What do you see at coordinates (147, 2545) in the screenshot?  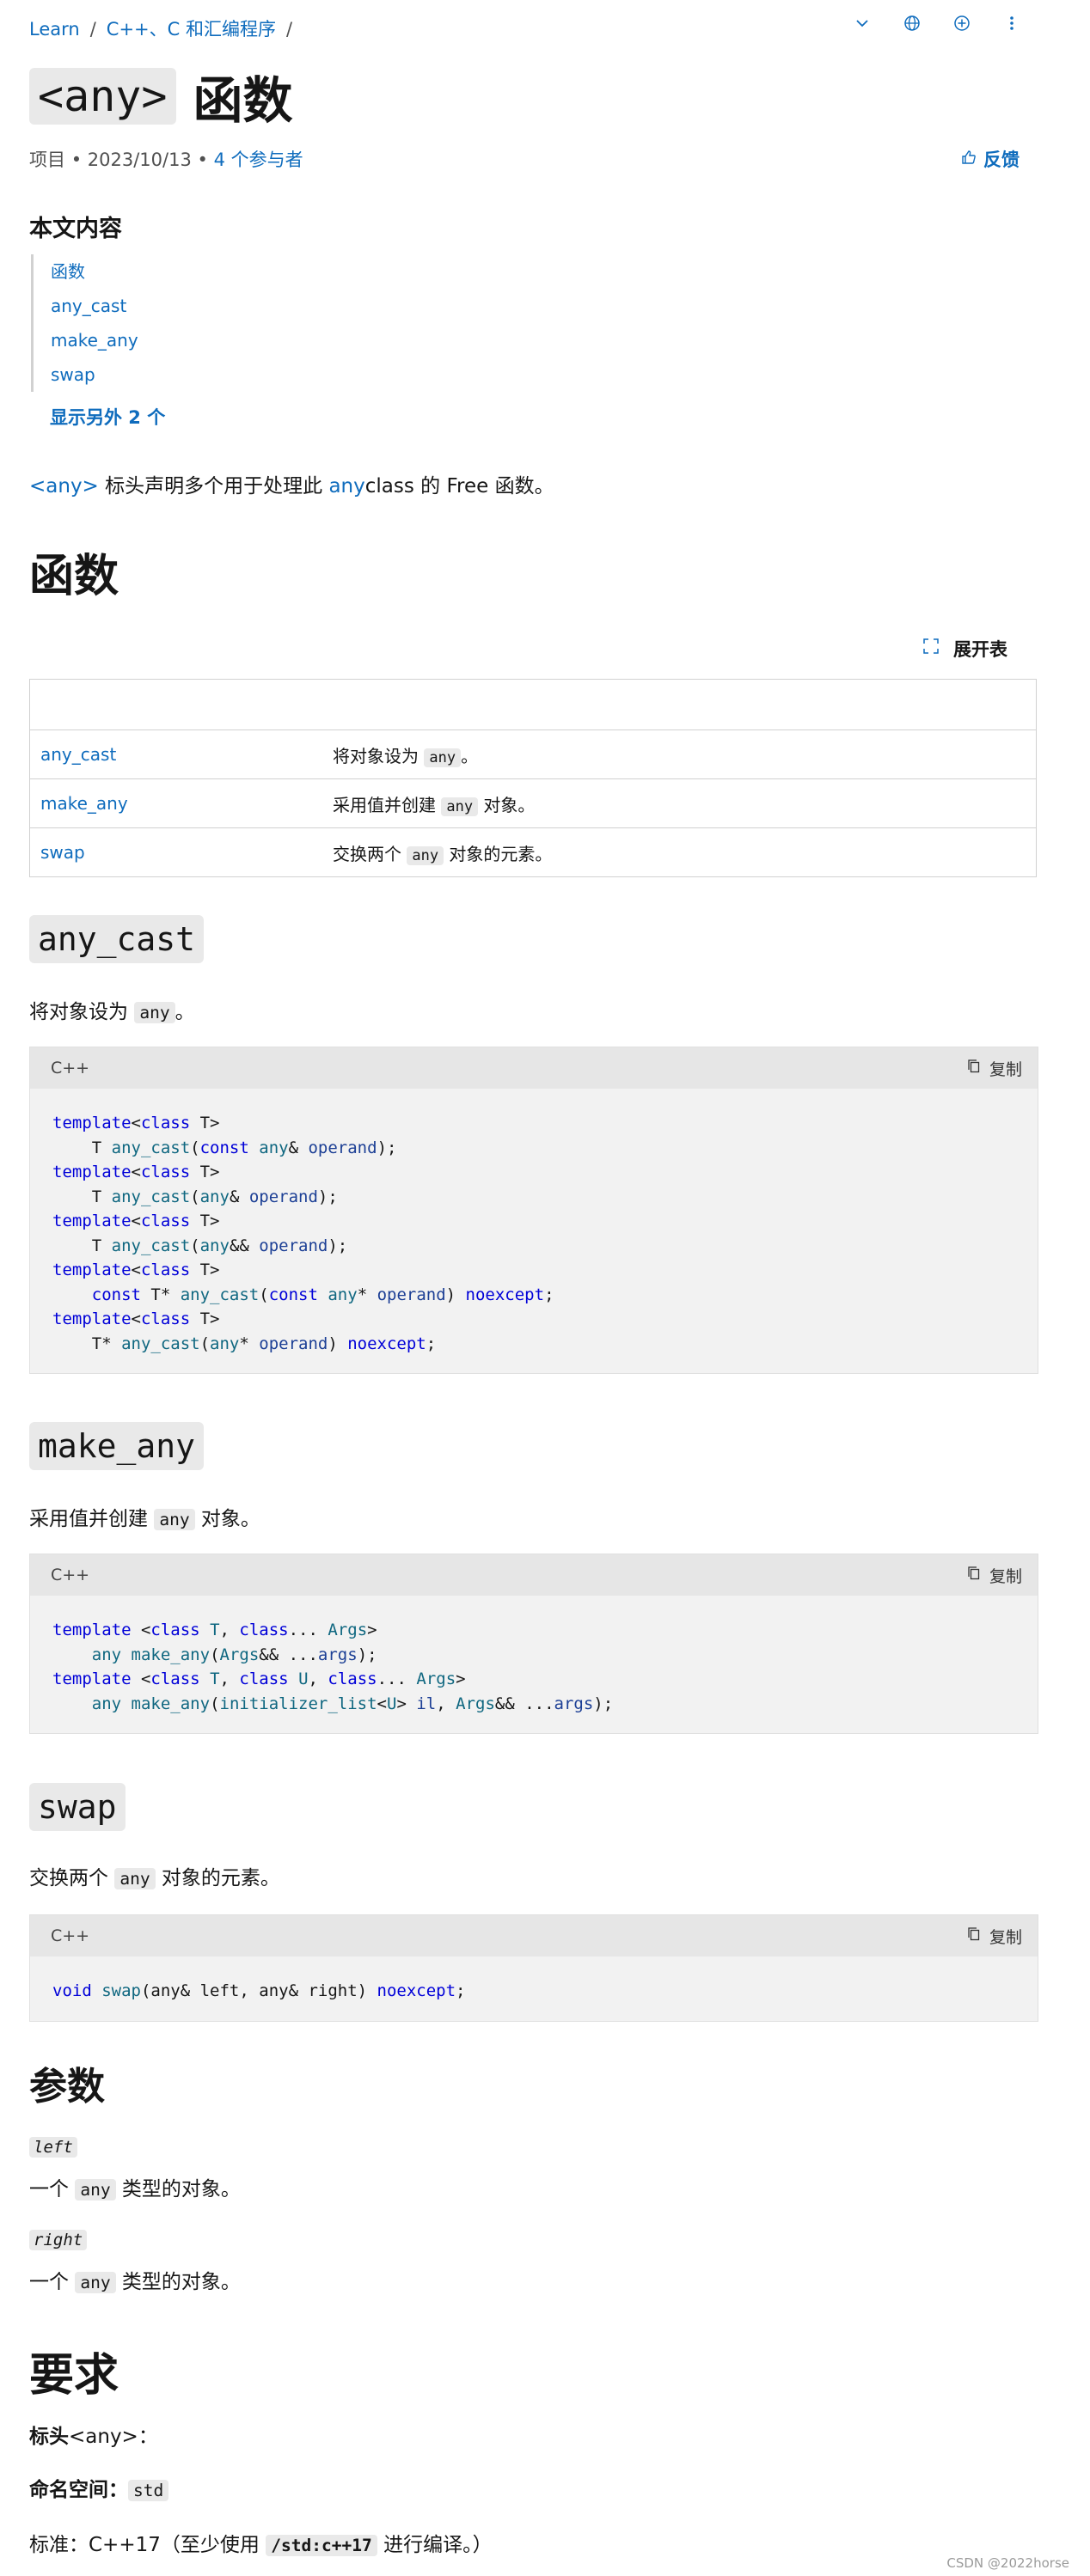 I see `req-text: 标准：C++17（至少使用` at bounding box center [147, 2545].